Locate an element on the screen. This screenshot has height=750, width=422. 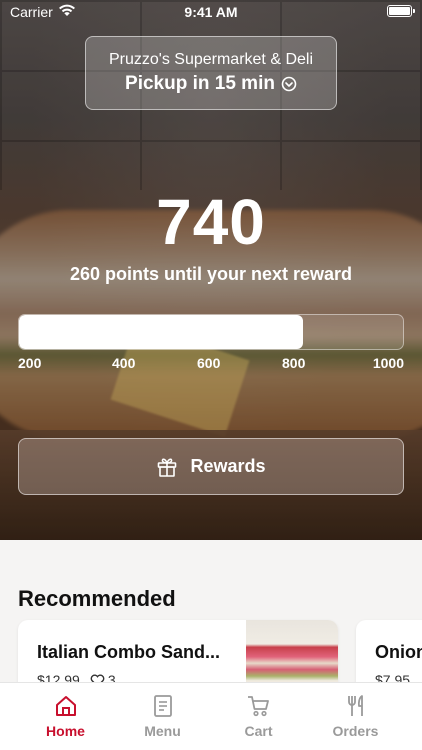
rewards-progress-fill is located at coordinates (161, 332).